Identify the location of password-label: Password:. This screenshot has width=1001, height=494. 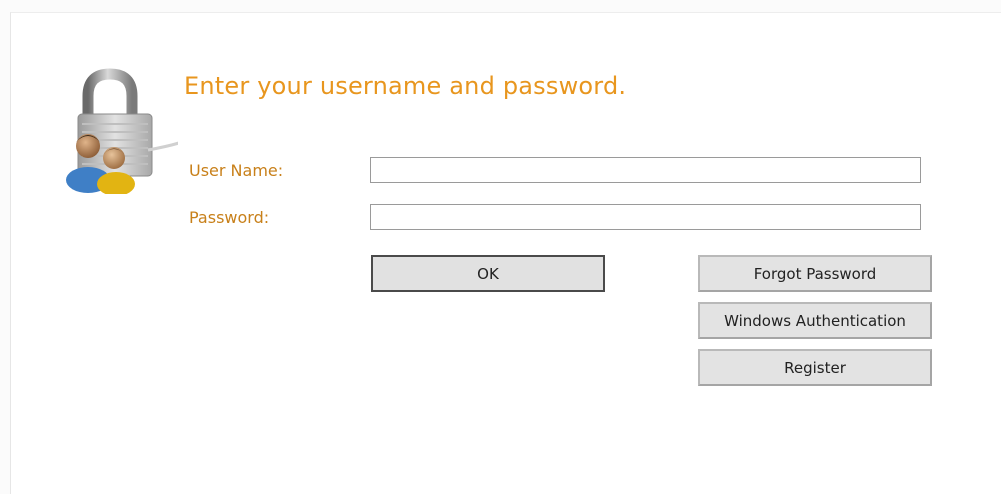
(229, 217).